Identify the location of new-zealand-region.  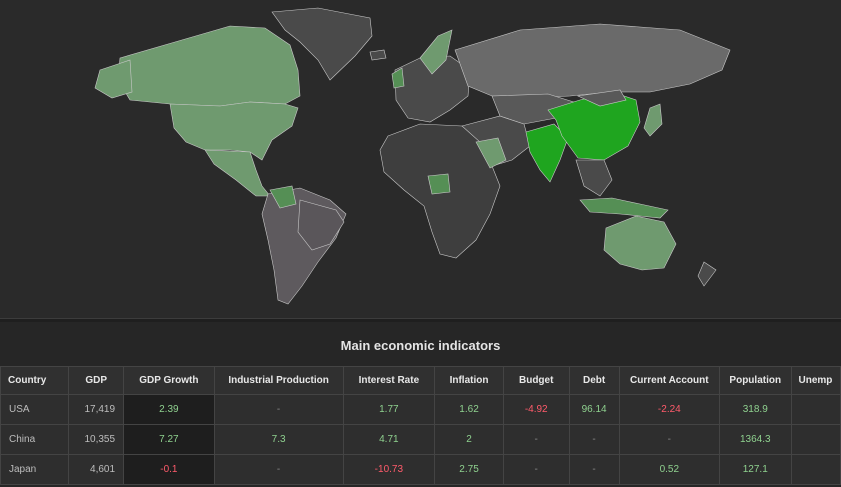
(707, 274).